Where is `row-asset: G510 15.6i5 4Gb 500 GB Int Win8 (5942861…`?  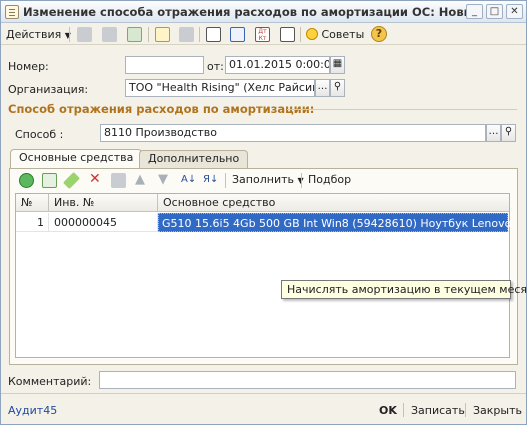 row-asset: G510 15.6i5 4Gb 500 GB Int Win8 (5942861… is located at coordinates (334, 222).